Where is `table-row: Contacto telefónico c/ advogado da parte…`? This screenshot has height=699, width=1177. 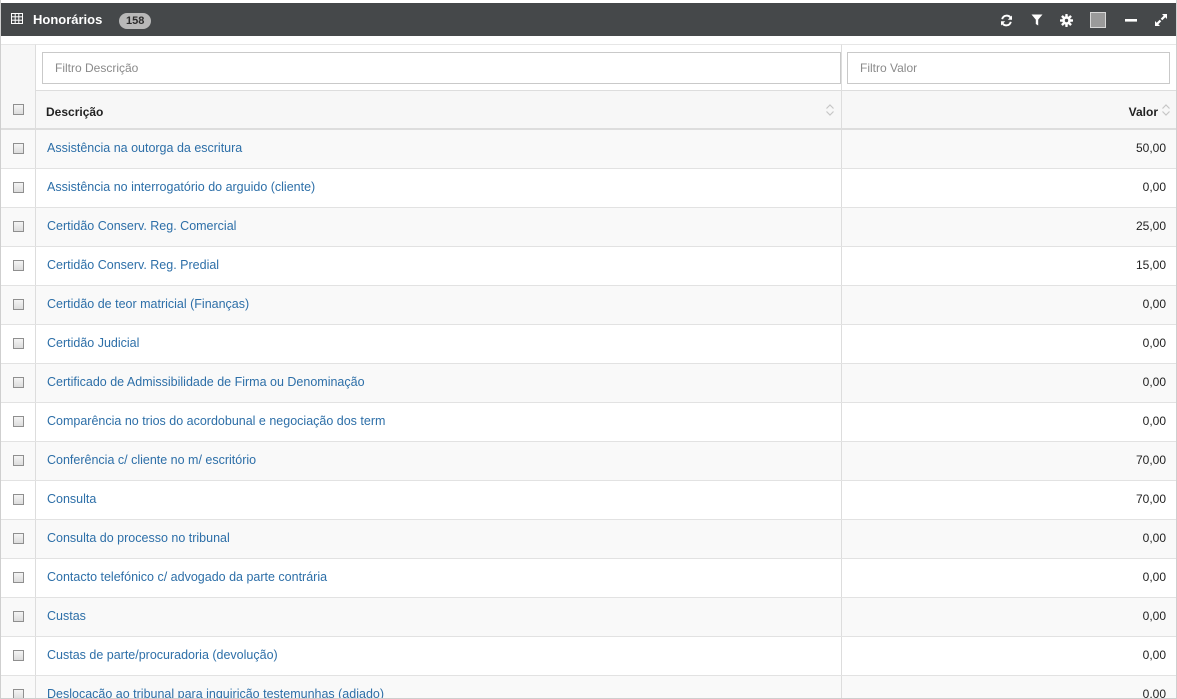
table-row: Contacto telefónico c/ advogado da parte… is located at coordinates (588, 578).